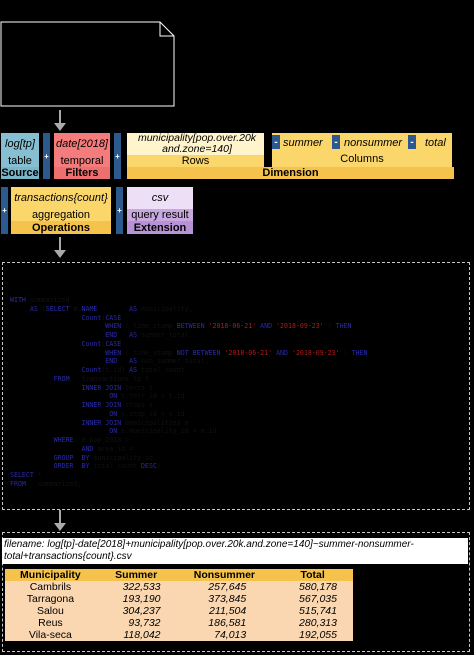 The image size is (474, 655). What do you see at coordinates (312, 575) in the screenshot?
I see `header-total: Total` at bounding box center [312, 575].